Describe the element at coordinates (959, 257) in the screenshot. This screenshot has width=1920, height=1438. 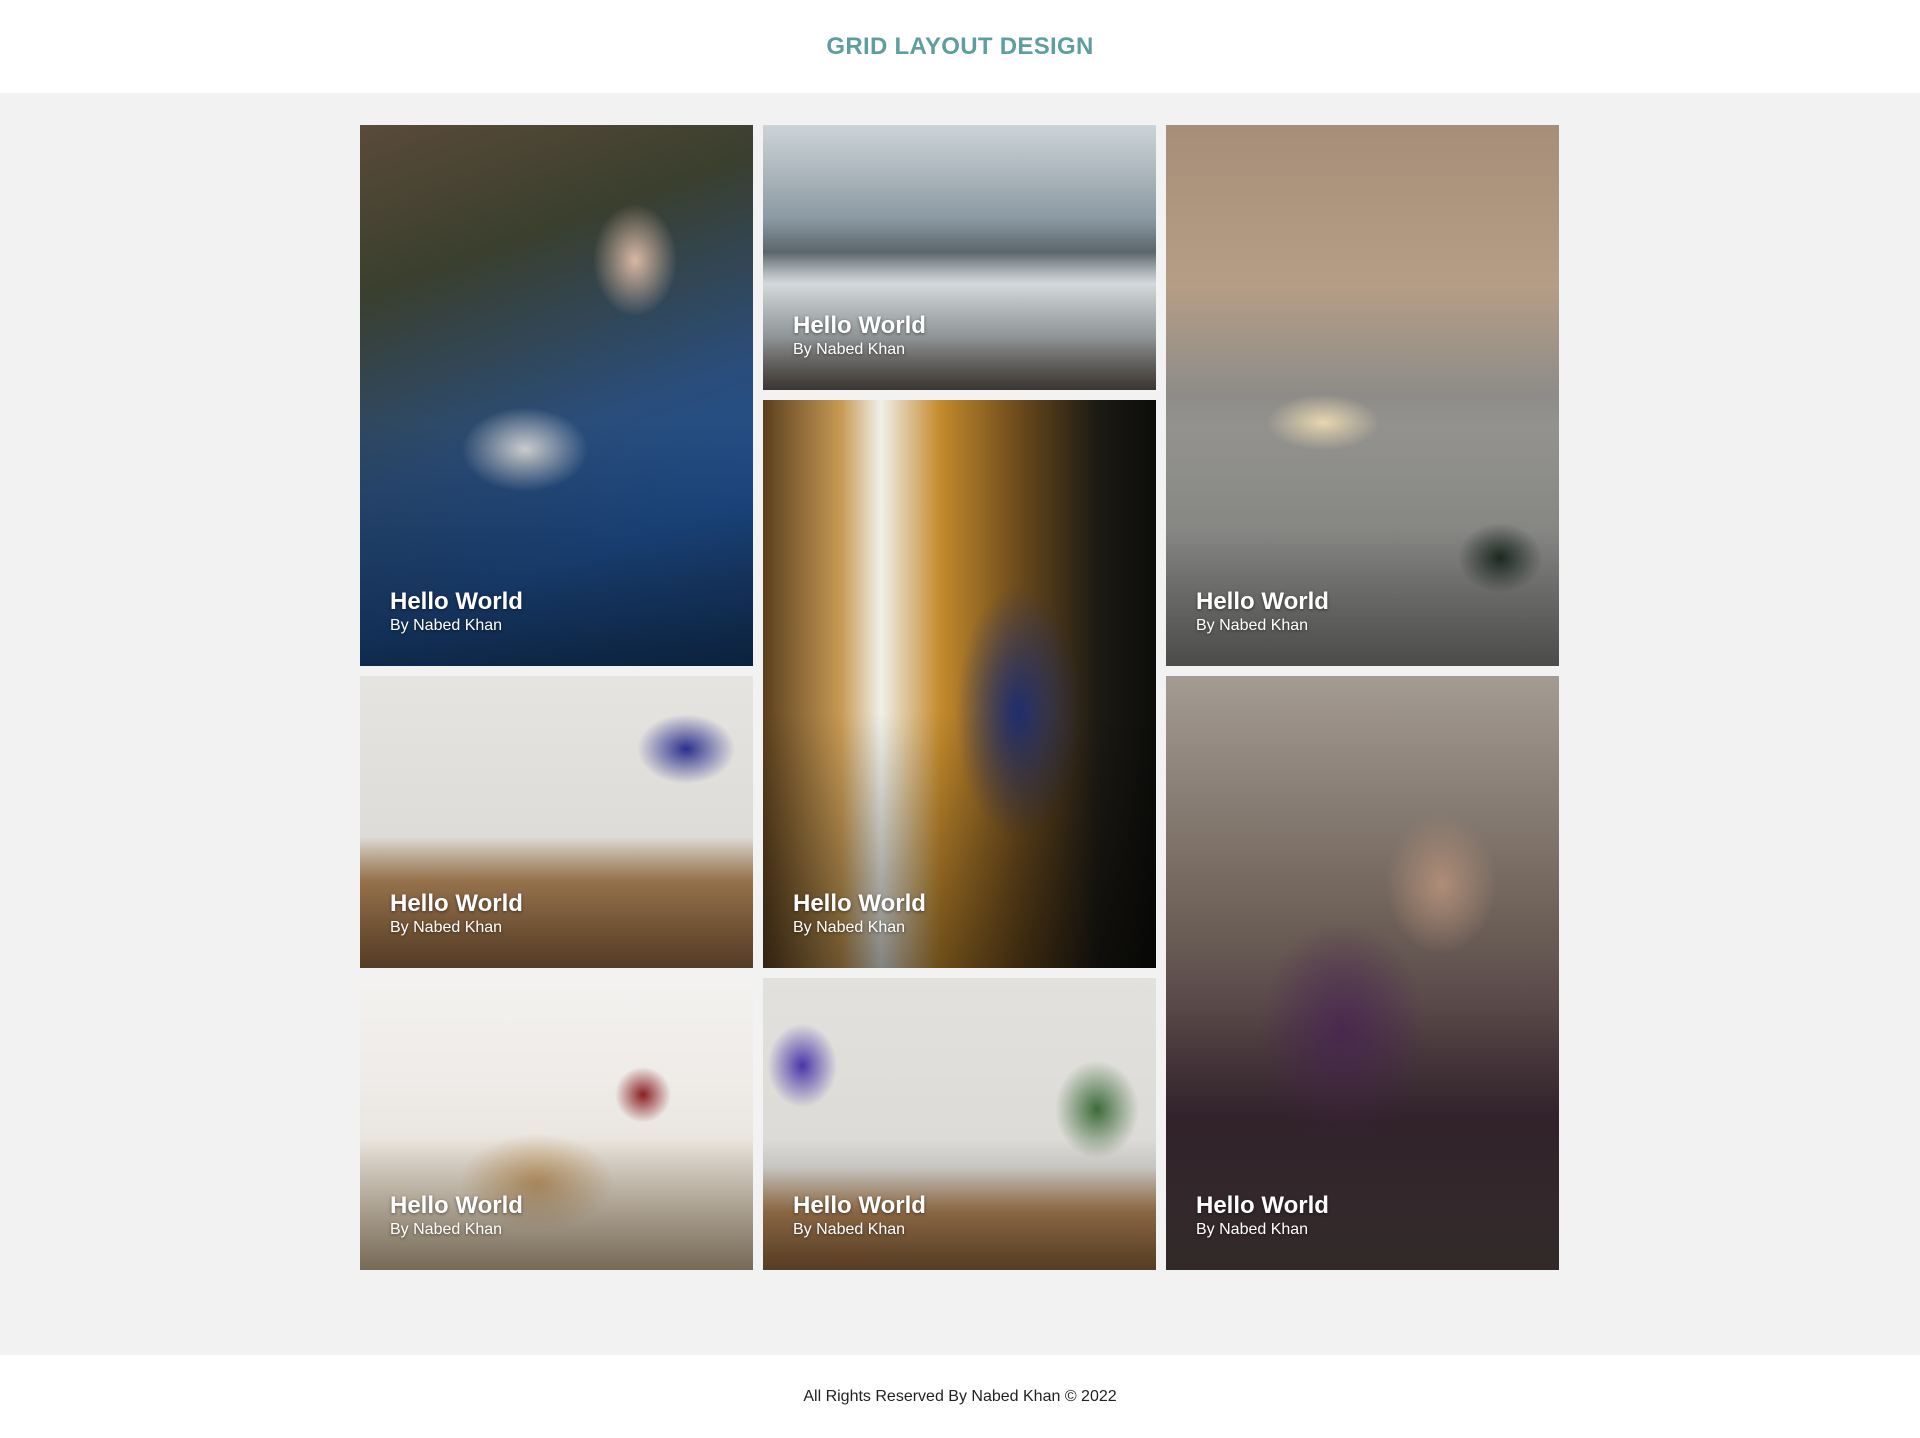
I see `gallery-card-2: Hello World By Nabed Khan` at that location.